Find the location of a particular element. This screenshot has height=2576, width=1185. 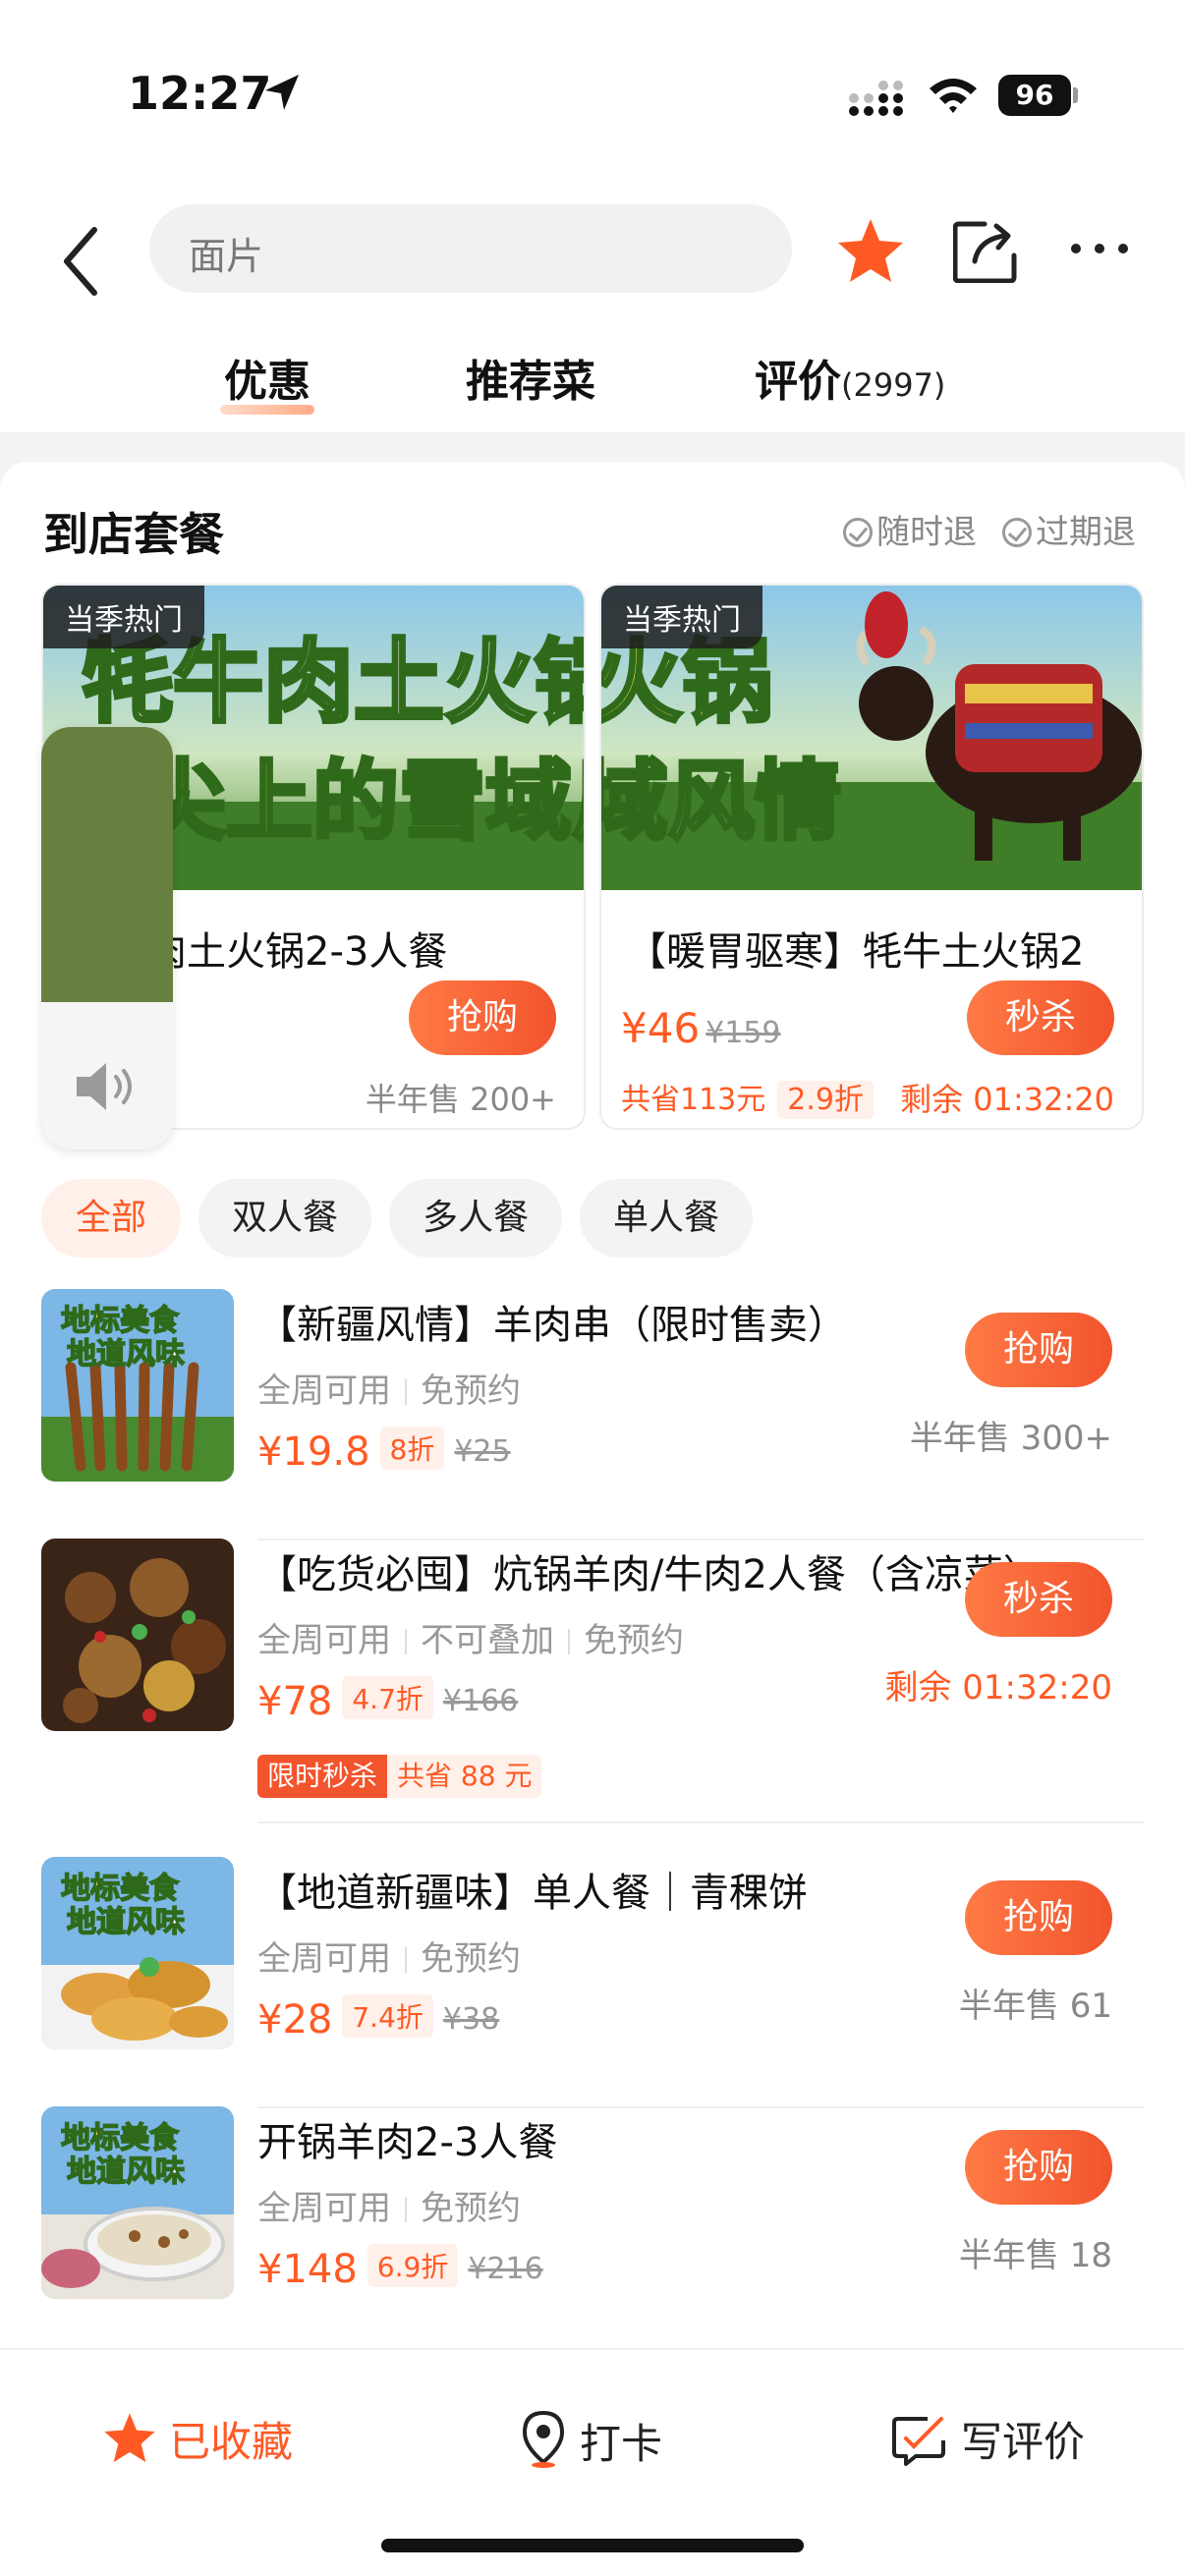

item-name: 【新疆风情】羊肉串（限时售卖） is located at coordinates (552, 1325).